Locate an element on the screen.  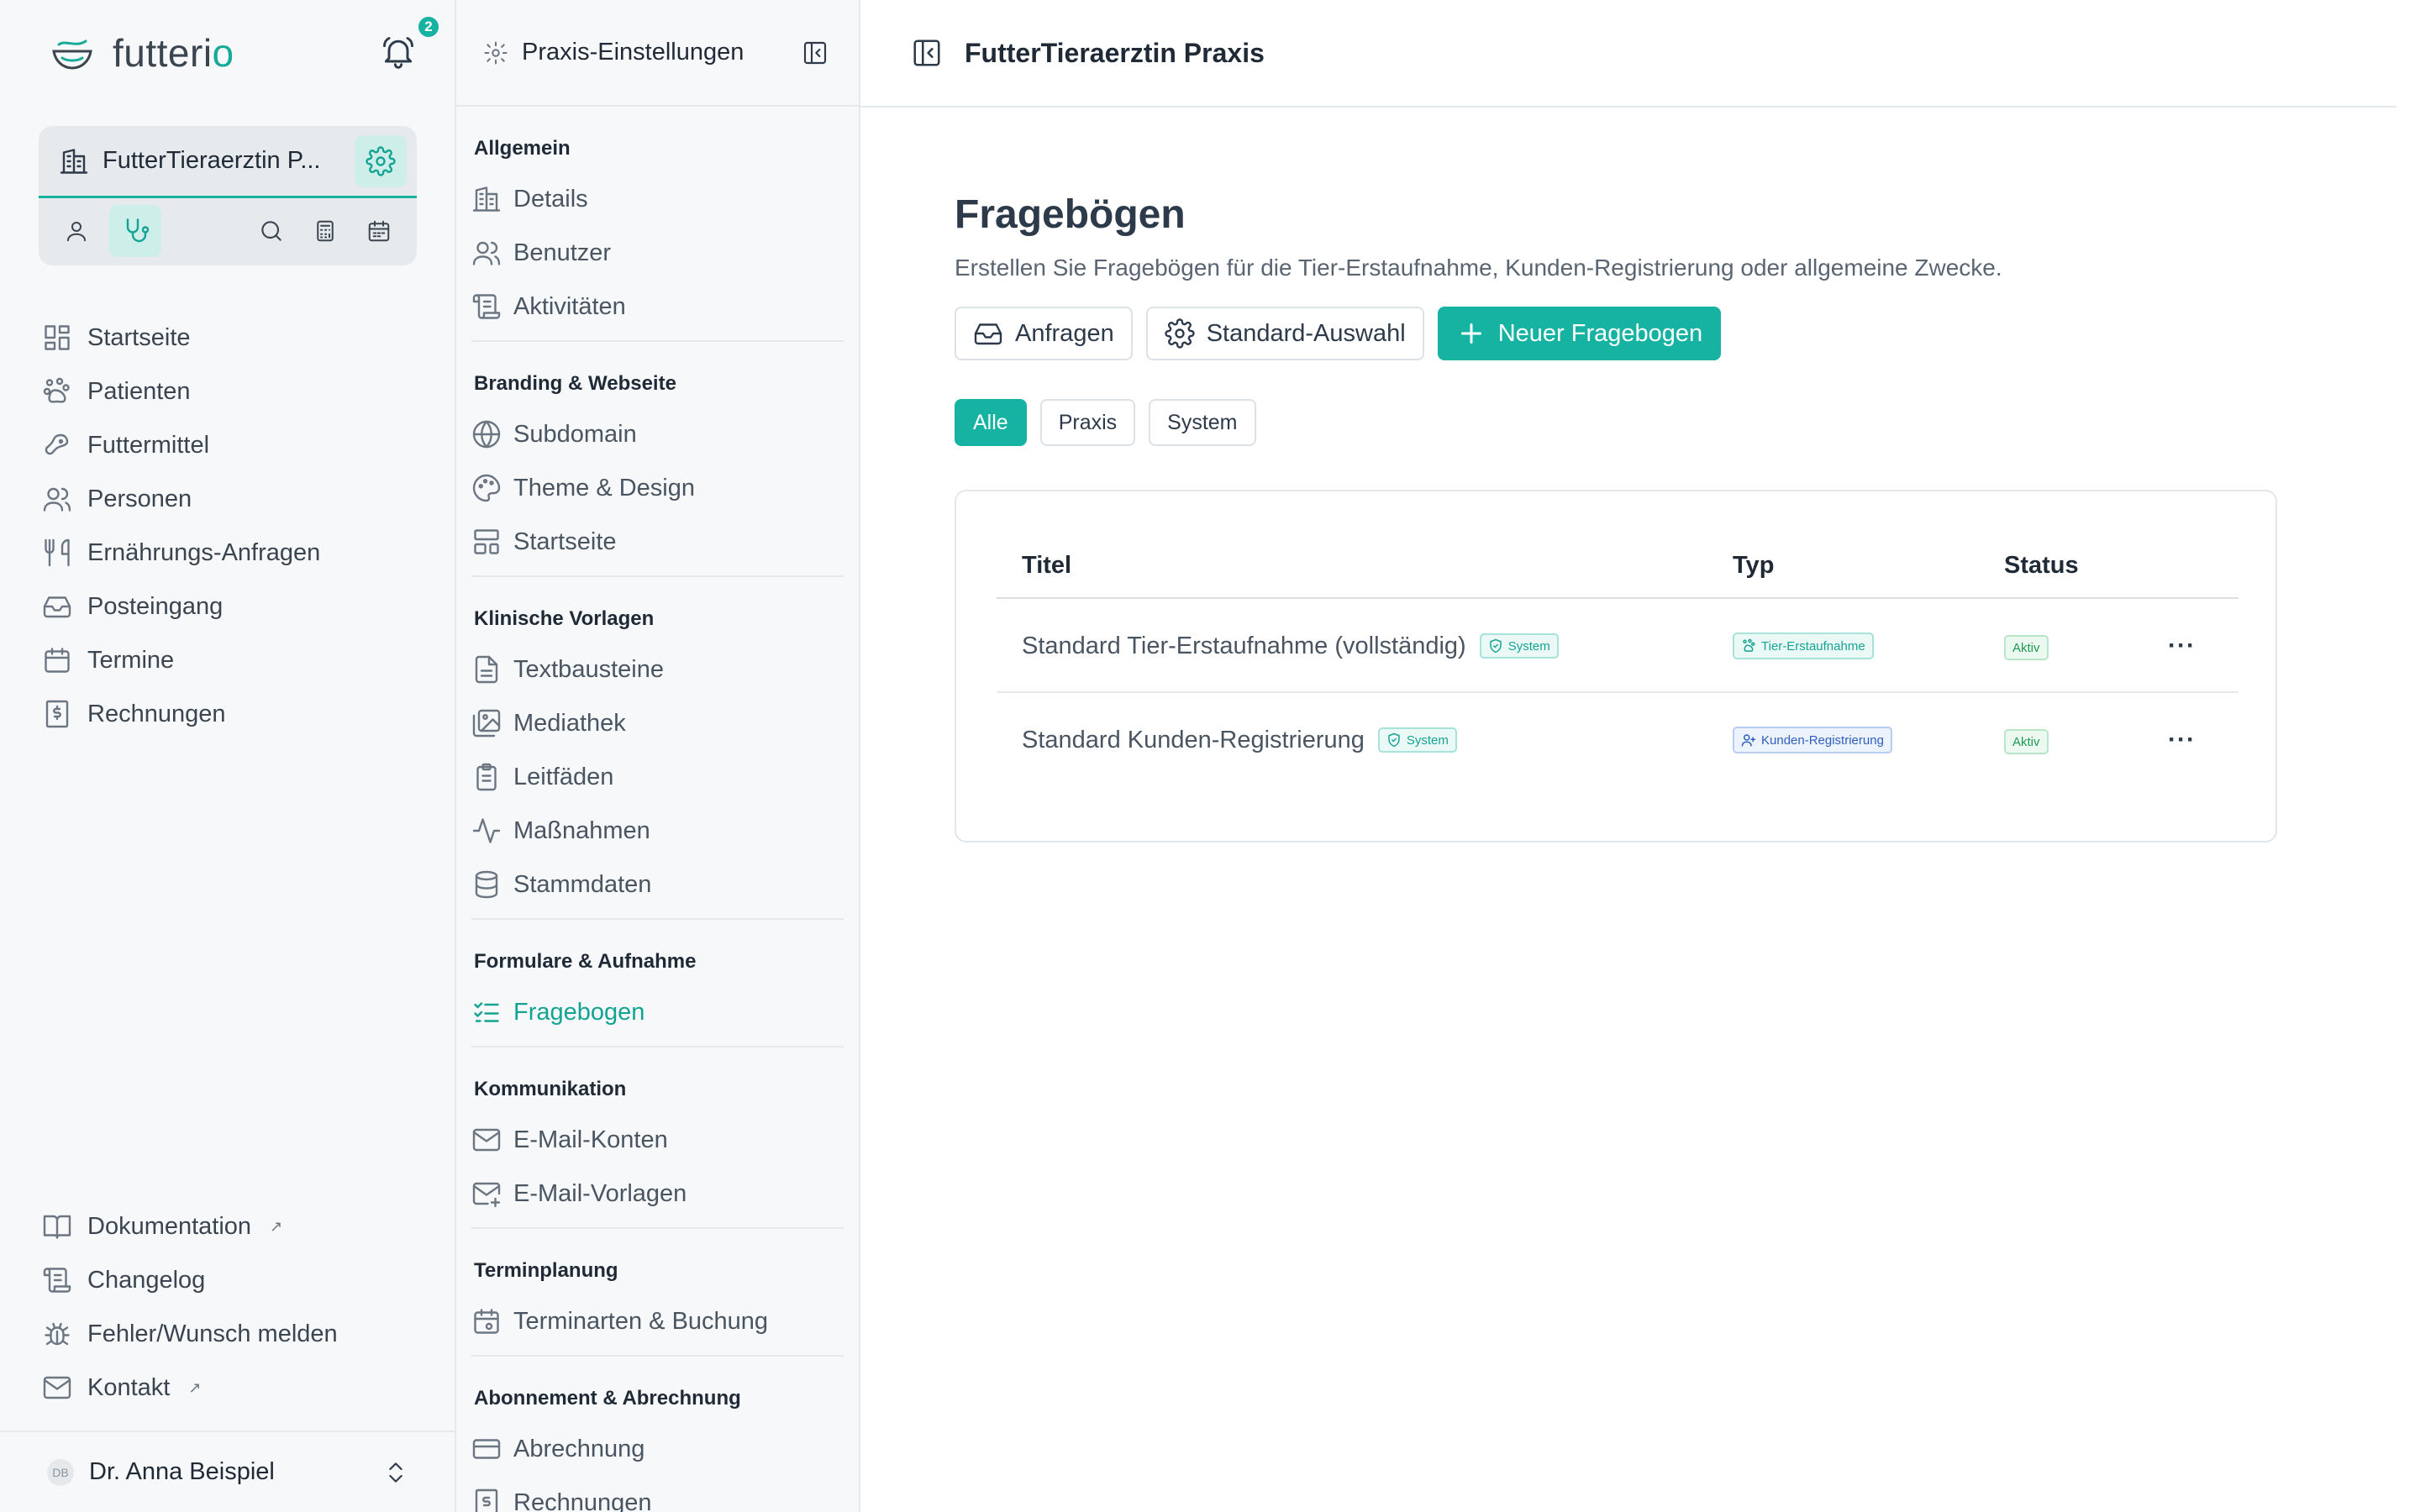
filter-tabs: Alle Praxis System is located at coordinates (1478, 422).